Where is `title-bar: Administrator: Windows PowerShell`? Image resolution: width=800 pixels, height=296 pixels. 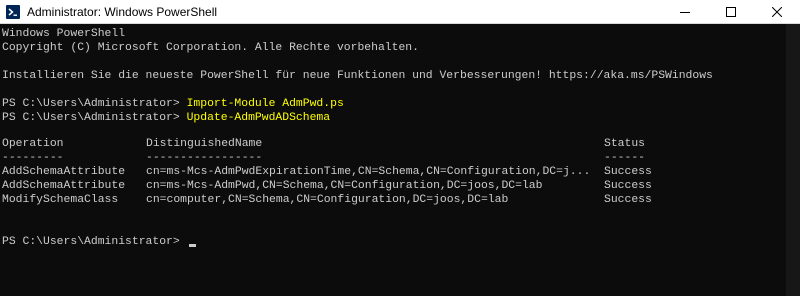 title-bar: Administrator: Windows PowerShell is located at coordinates (400, 12).